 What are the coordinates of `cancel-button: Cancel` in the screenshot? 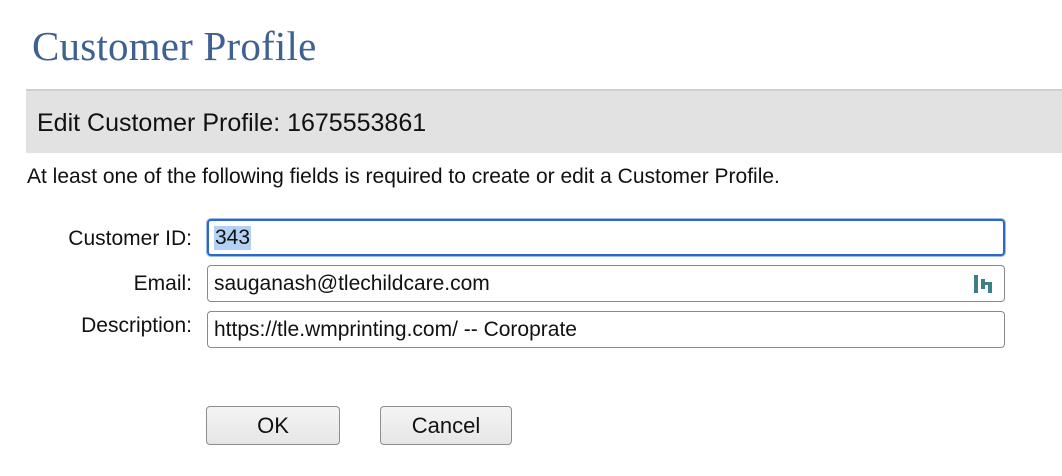 It's located at (446, 425).